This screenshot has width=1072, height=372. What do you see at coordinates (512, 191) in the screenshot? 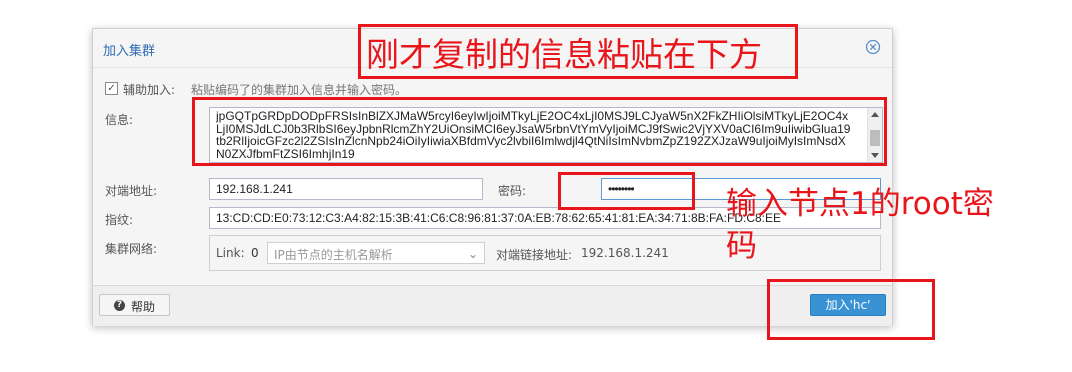
I see `password-label: 密码:` at bounding box center [512, 191].